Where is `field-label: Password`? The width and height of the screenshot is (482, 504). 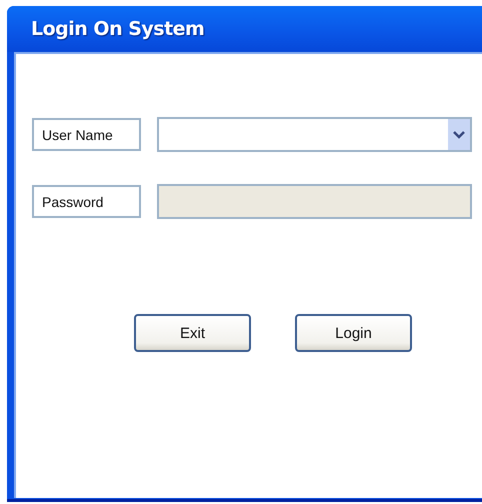 field-label: Password is located at coordinates (87, 201).